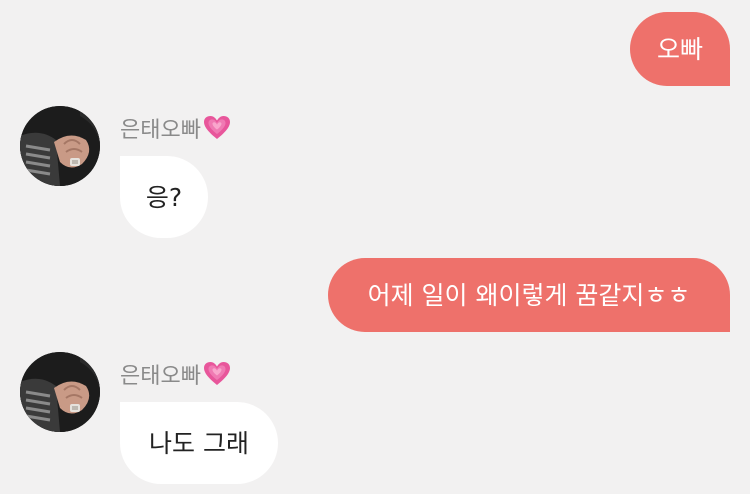  I want to click on message-text: 응?, so click(164, 197).